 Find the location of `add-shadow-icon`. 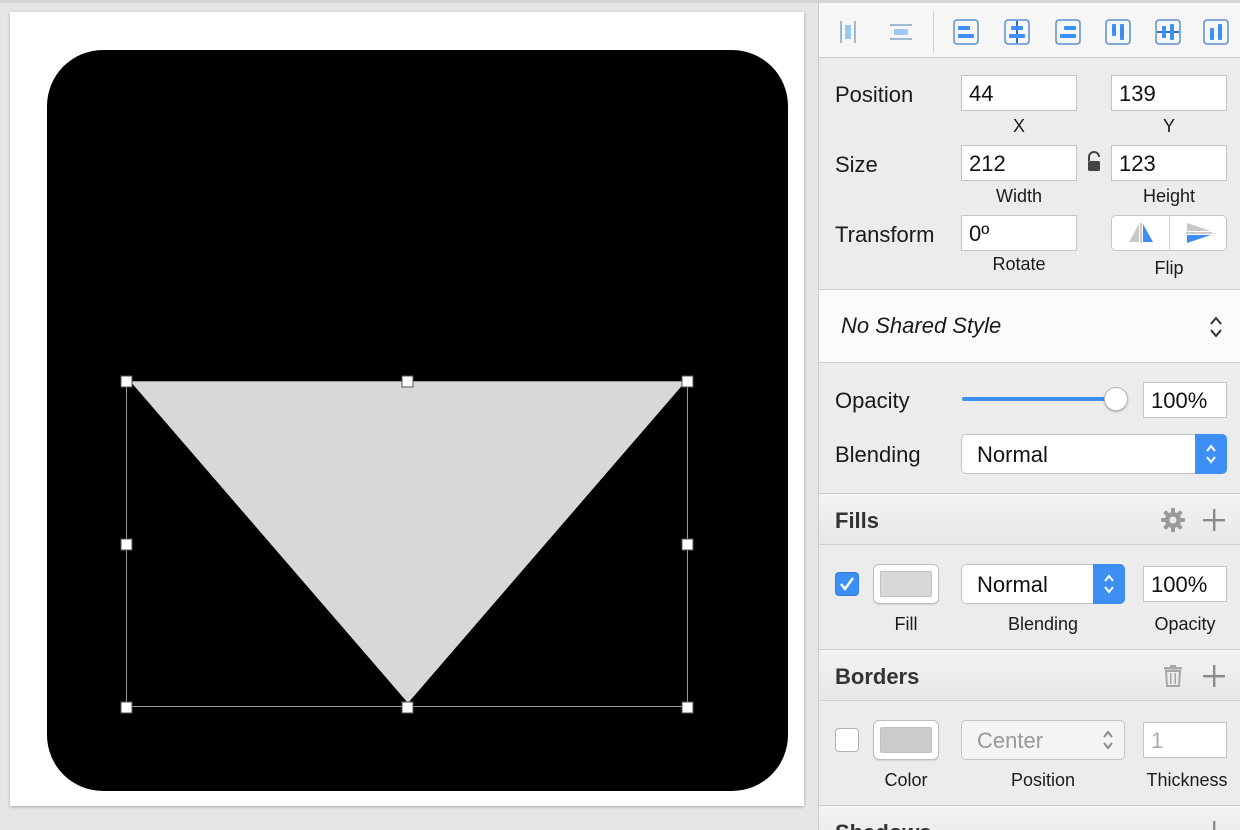

add-shadow-icon is located at coordinates (1214, 824).